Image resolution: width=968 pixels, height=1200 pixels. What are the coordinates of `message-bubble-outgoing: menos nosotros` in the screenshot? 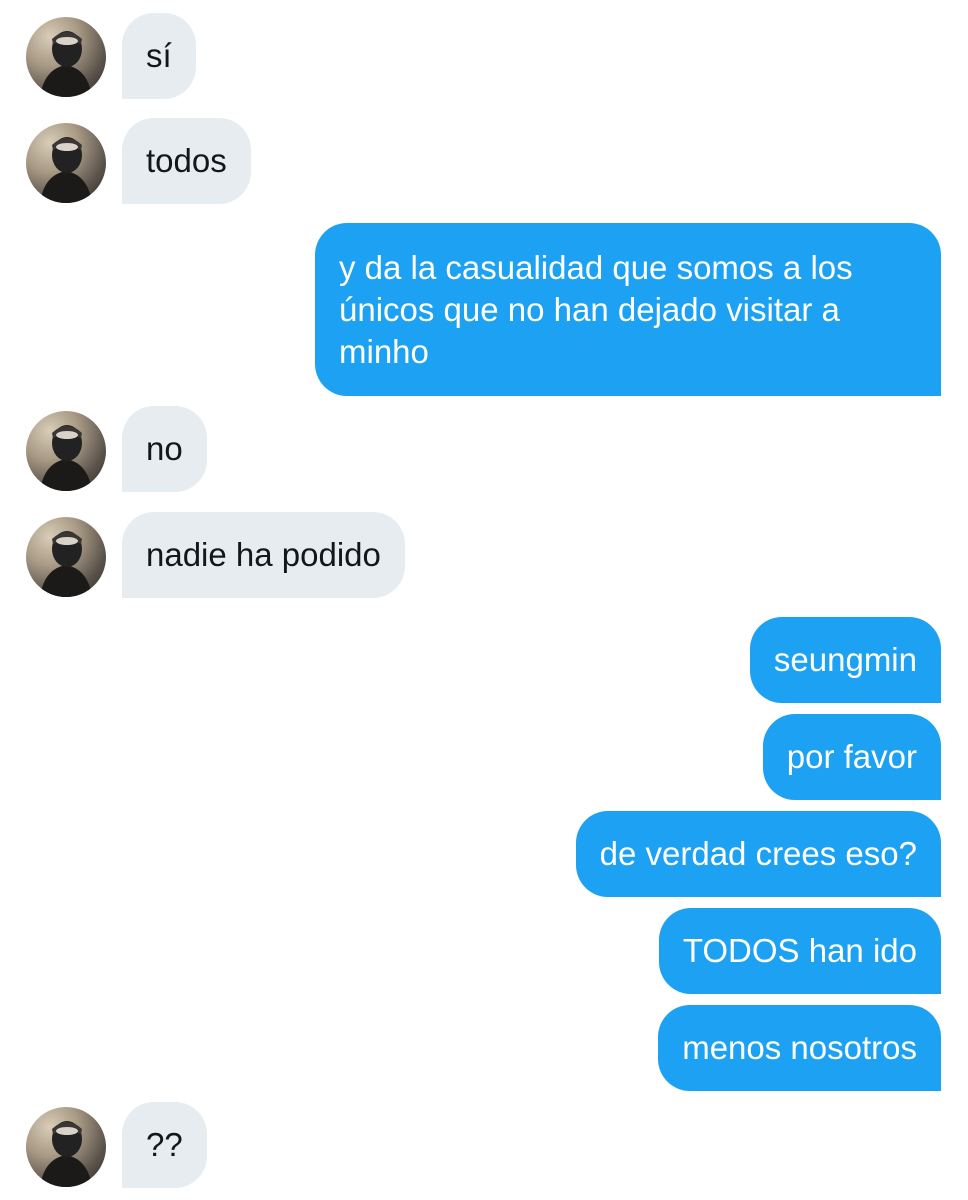 It's located at (799, 1048).